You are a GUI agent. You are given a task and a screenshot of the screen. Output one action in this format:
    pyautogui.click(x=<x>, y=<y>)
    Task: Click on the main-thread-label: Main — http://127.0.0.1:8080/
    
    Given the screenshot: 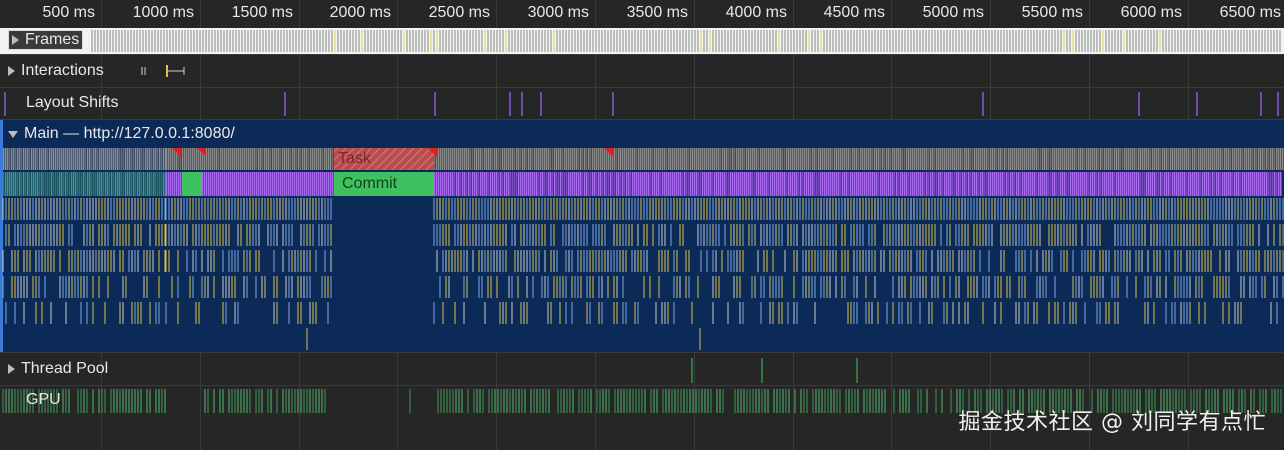 What is the action you would take?
    pyautogui.click(x=129, y=133)
    